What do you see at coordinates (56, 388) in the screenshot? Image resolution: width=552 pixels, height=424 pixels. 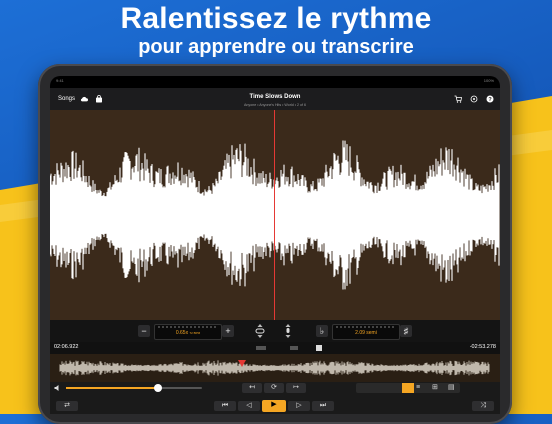 I see `volume-icon` at bounding box center [56, 388].